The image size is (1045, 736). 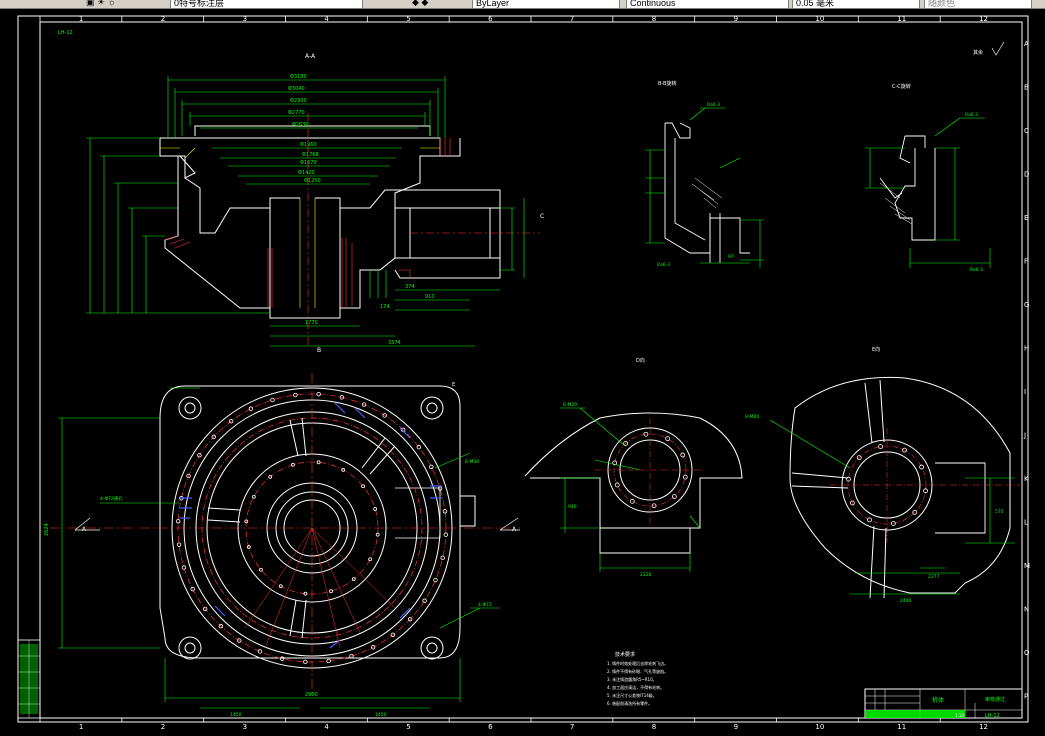 I want to click on svg-text: Φ1960, so click(x=308, y=145).